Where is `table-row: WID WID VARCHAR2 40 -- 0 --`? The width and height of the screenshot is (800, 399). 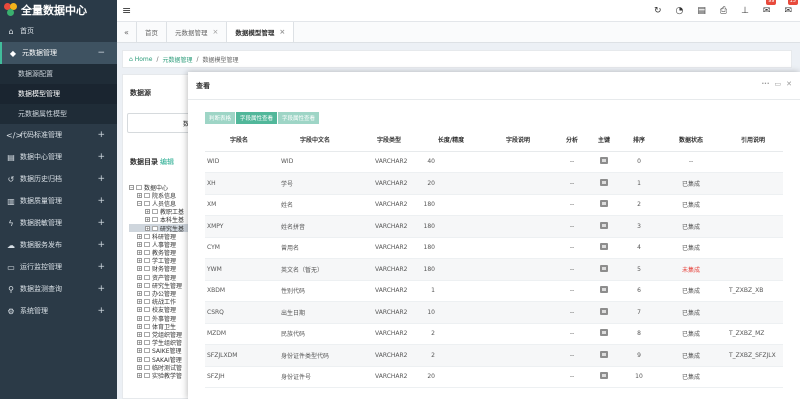 table-row: WID WID VARCHAR2 40 -- 0 -- is located at coordinates (494, 162).